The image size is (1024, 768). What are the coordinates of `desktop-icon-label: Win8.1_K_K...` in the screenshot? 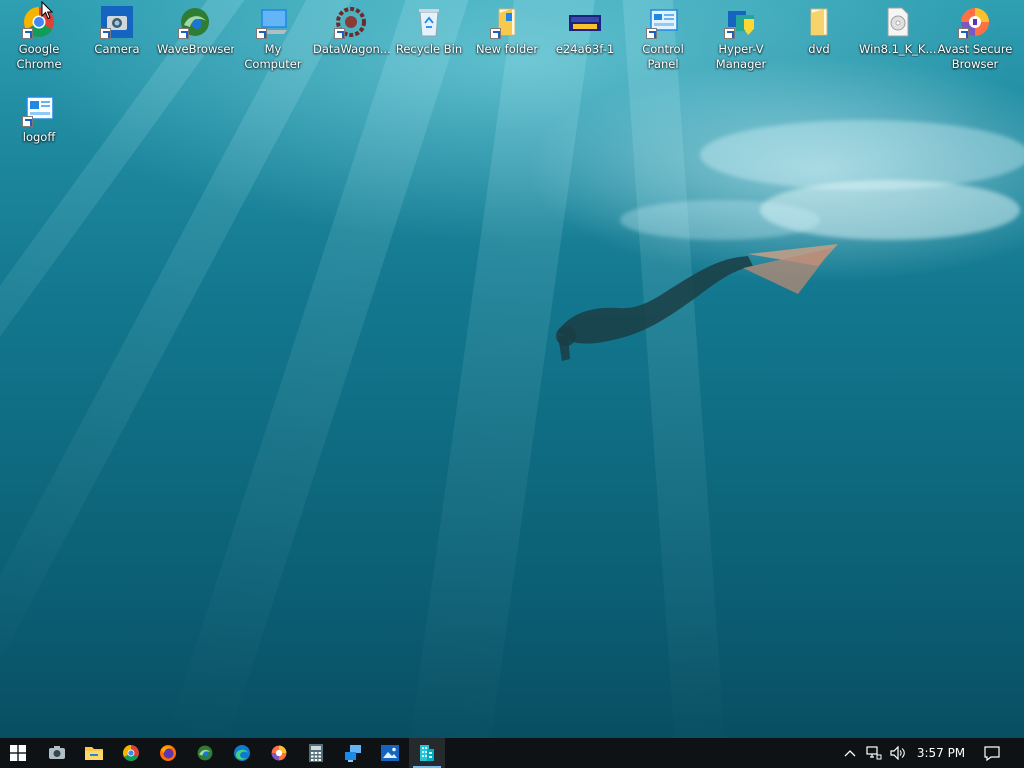 It's located at (897, 49).